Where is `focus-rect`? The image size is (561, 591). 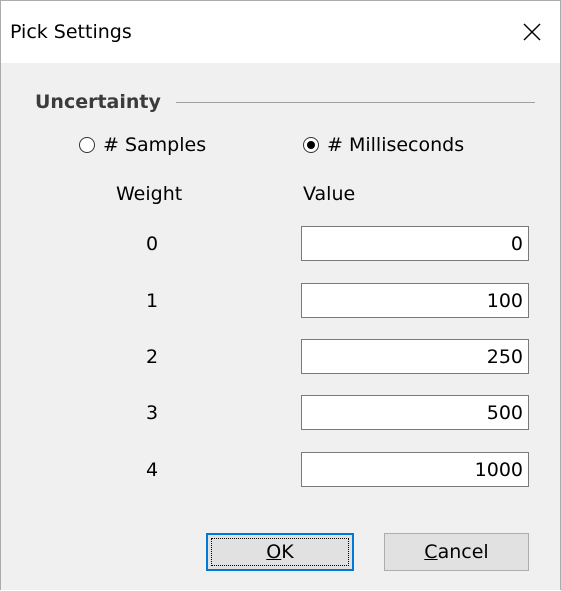
focus-rect is located at coordinates (280, 552).